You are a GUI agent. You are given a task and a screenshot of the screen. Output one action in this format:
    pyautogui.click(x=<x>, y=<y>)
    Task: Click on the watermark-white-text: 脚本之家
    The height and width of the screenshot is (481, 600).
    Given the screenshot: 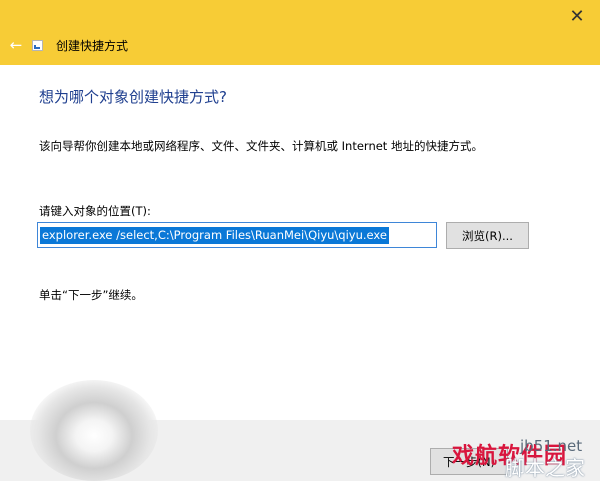 What is the action you would take?
    pyautogui.click(x=545, y=468)
    